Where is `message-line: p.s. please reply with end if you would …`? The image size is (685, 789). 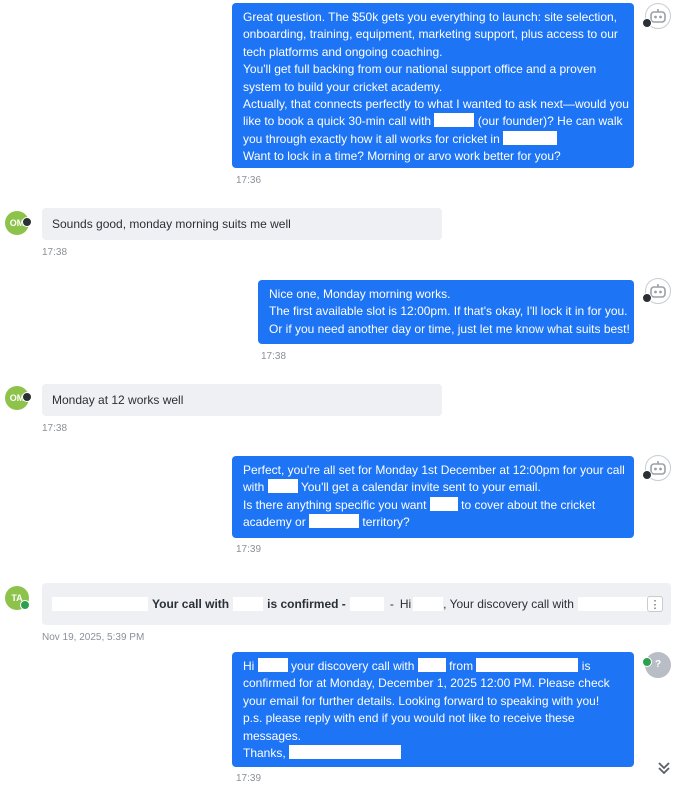
message-line: p.s. please reply with end if you would … is located at coordinates (409, 718).